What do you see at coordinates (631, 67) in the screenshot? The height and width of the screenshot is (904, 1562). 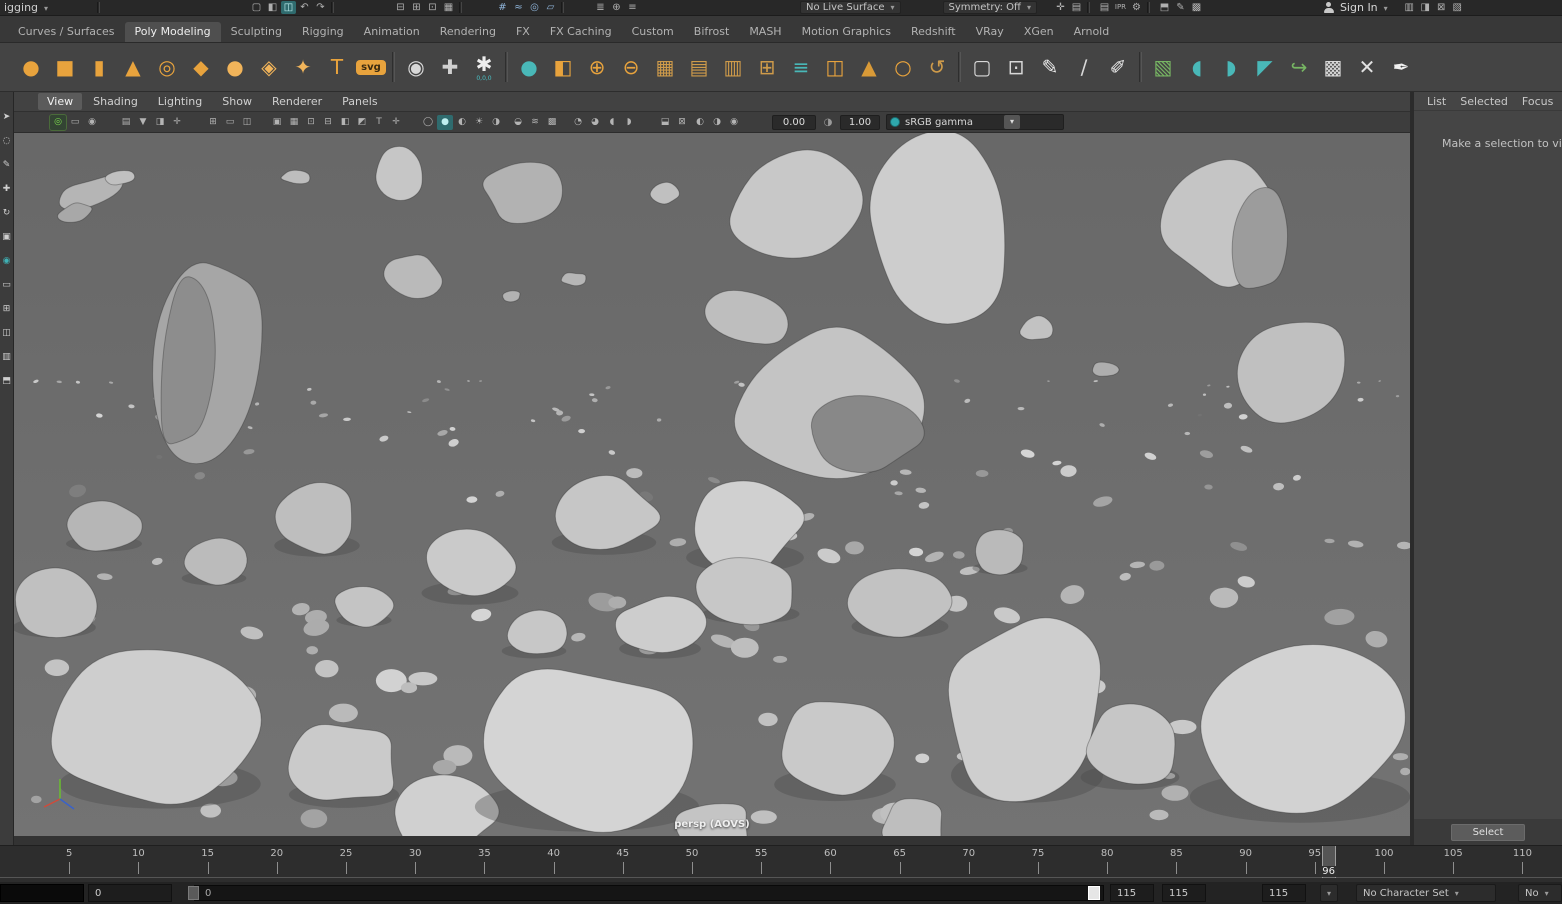 I see `boolean-difference-icon: ⊖` at bounding box center [631, 67].